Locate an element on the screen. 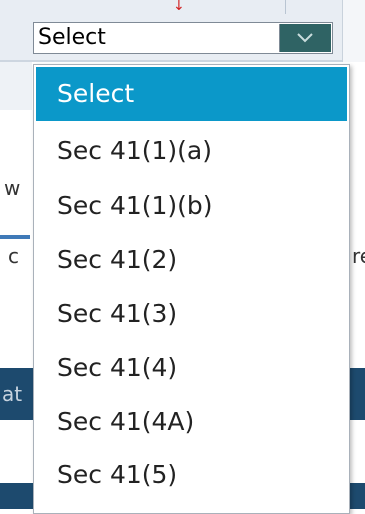  dropdown-option-sec-41-4: Sec 41(4) is located at coordinates (191, 368).